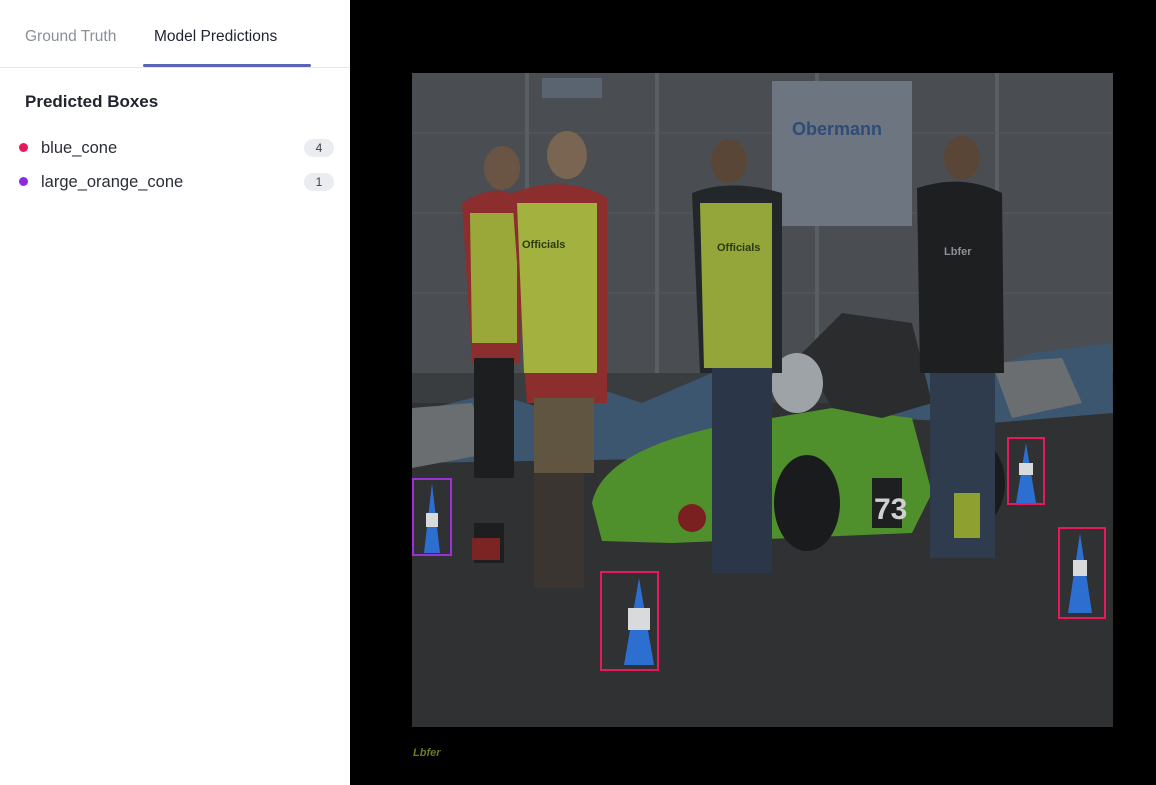 The image size is (1156, 785). Describe the element at coordinates (319, 148) in the screenshot. I see `class-count-badge: 4` at that location.